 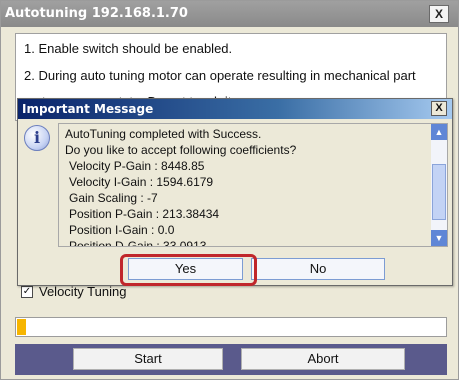 What do you see at coordinates (96, 13) in the screenshot?
I see `window-title: Autotuning 192.168.1.70` at bounding box center [96, 13].